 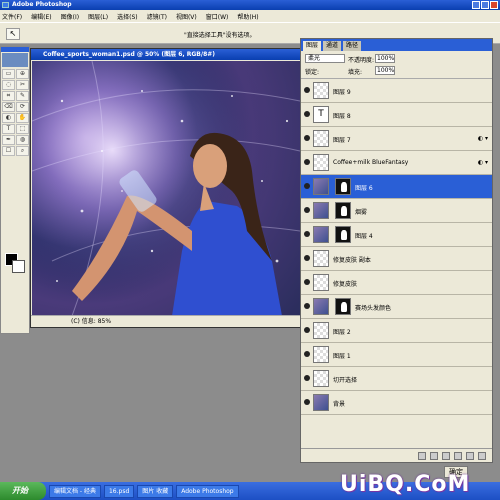 What do you see at coordinates (22, 74) in the screenshot?
I see `tool-icon: ⊕` at bounding box center [22, 74].